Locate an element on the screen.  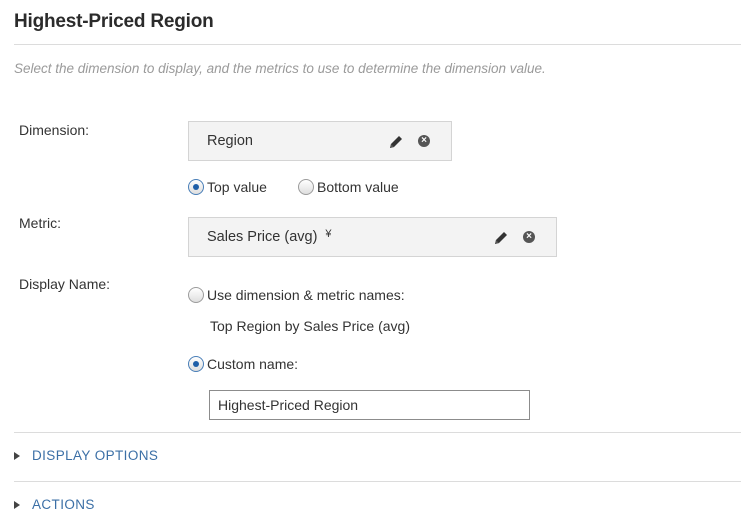
custom-name-label: Custom name: is located at coordinates (253, 363).